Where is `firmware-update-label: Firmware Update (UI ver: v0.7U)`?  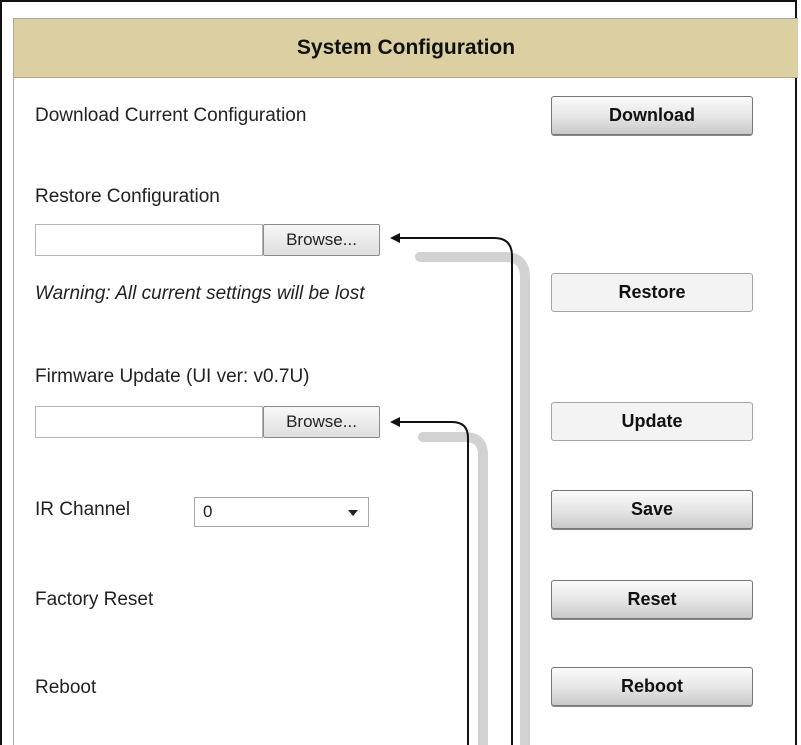
firmware-update-label: Firmware Update (UI ver: v0.7U) is located at coordinates (172, 376).